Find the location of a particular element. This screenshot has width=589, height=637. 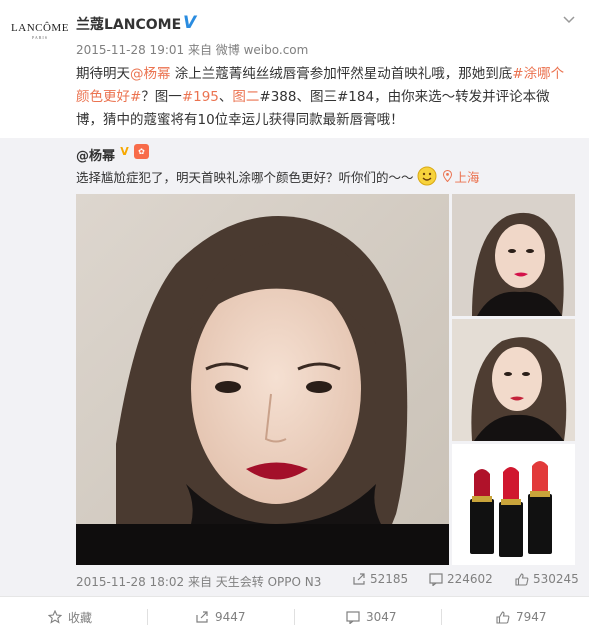

location-text: 上海 is located at coordinates (467, 177).